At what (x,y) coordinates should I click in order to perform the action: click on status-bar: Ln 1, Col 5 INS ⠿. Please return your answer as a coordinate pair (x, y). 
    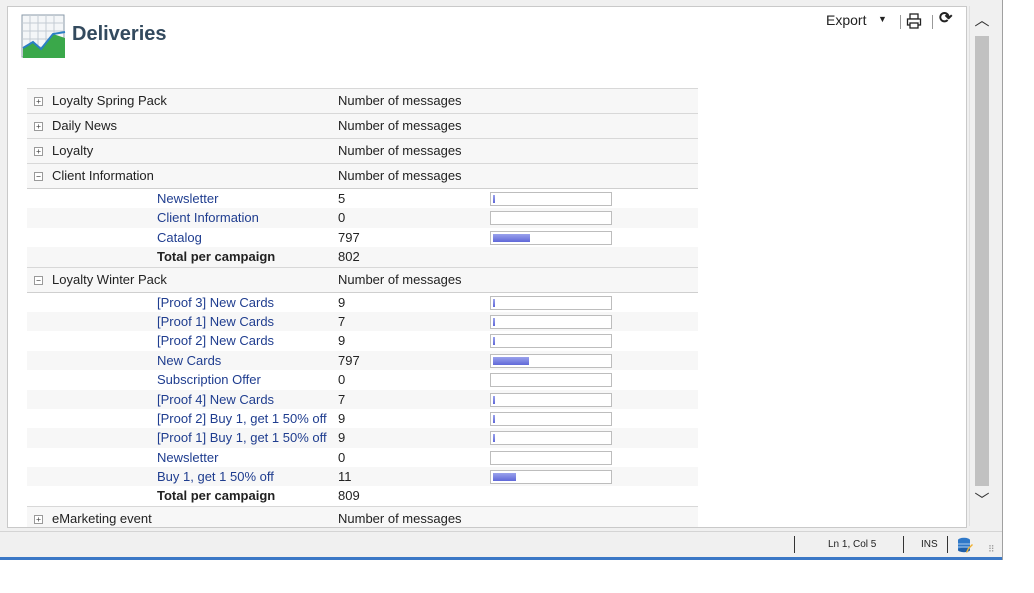
    Looking at the image, I should click on (501, 544).